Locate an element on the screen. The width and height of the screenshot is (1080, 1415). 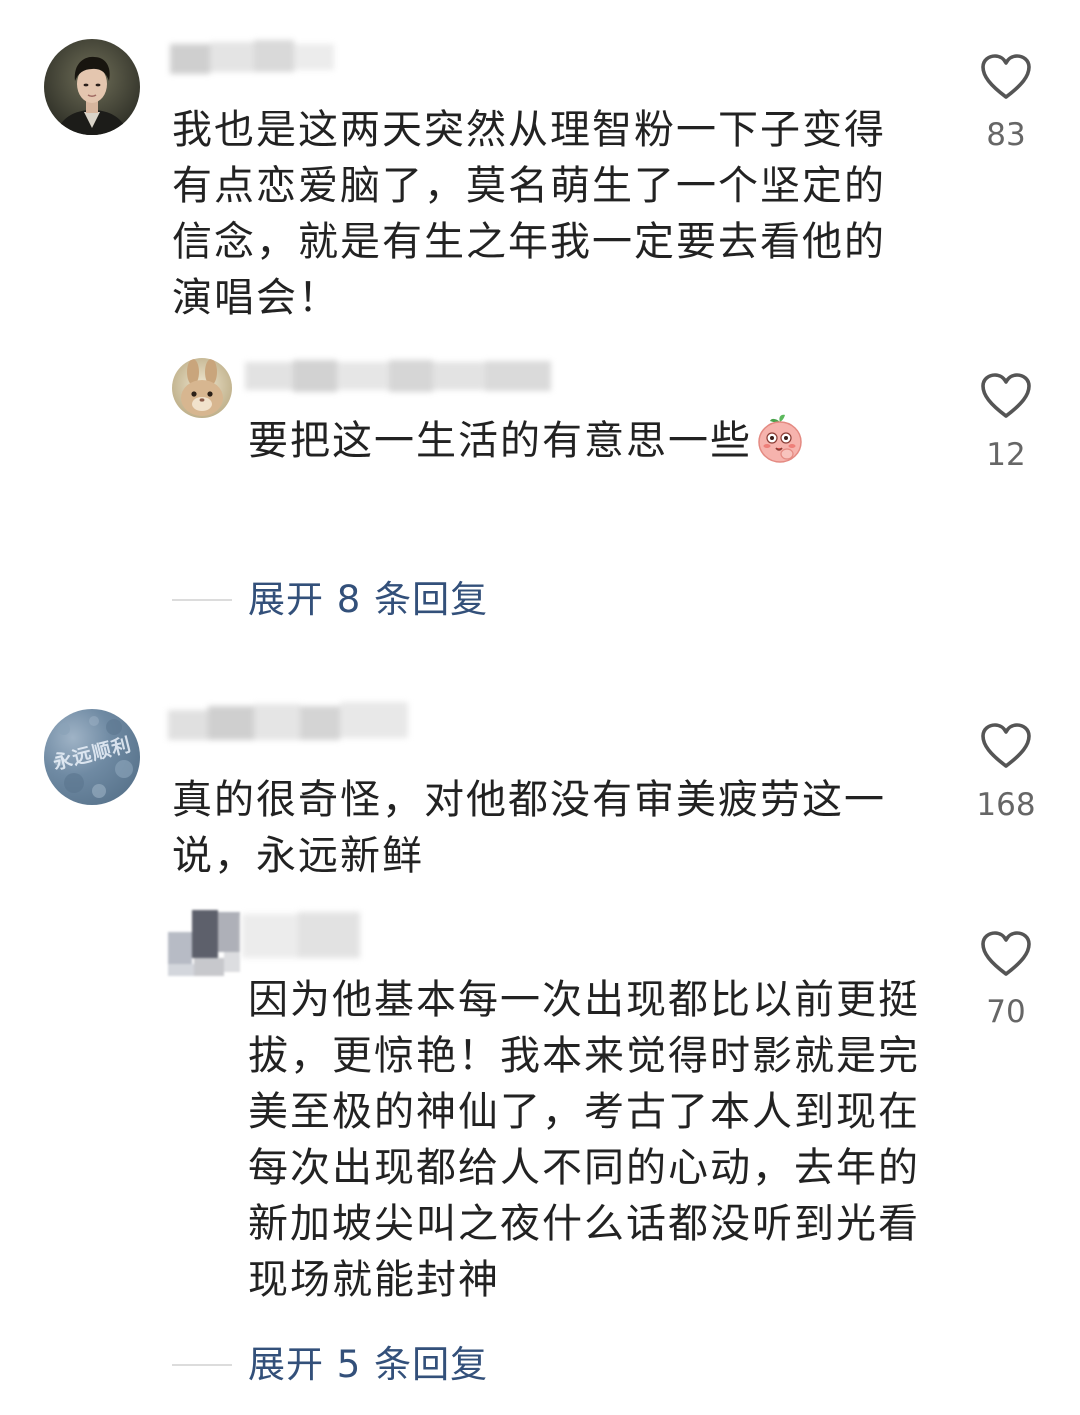
peach-face-emoji is located at coordinates (780, 438).